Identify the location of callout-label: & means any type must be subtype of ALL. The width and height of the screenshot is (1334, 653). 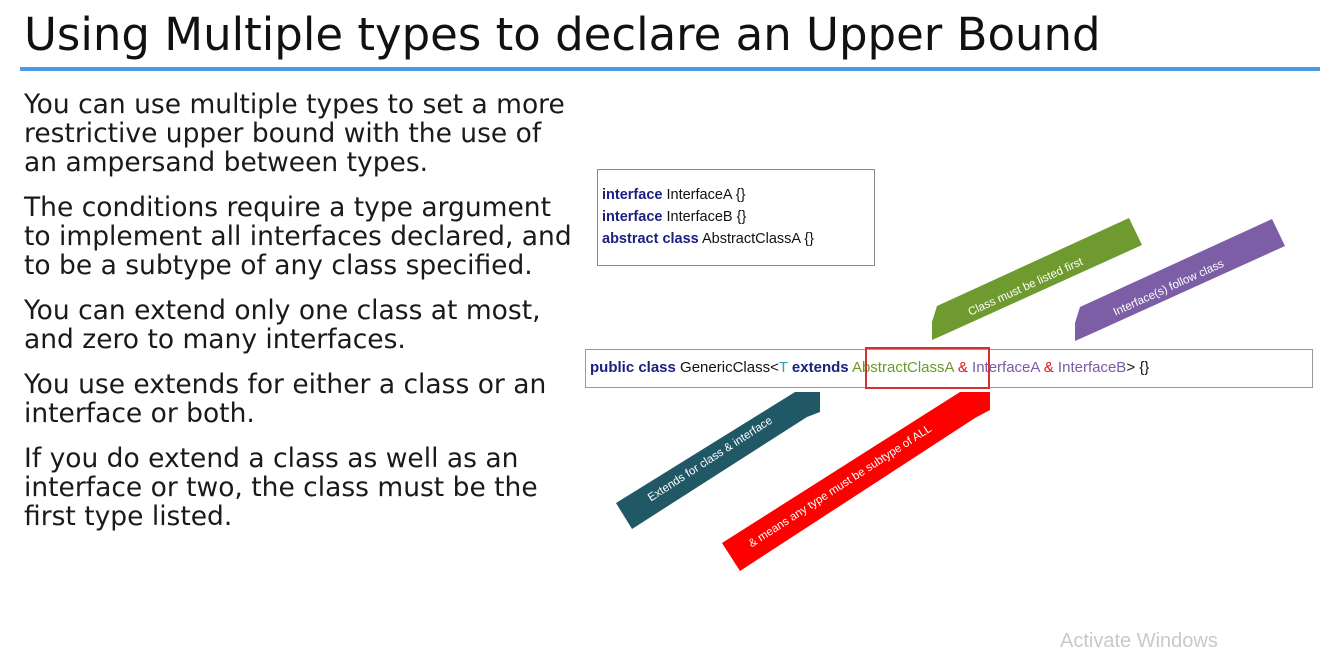
(841, 486).